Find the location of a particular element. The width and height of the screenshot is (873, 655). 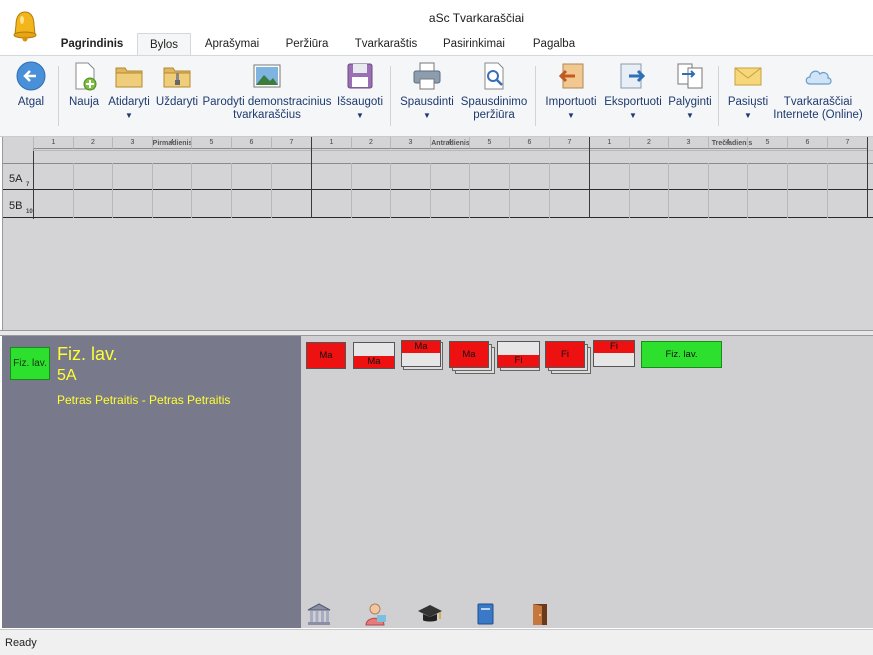

export-button: Eksportuoti ▼ is located at coordinates (633, 91).